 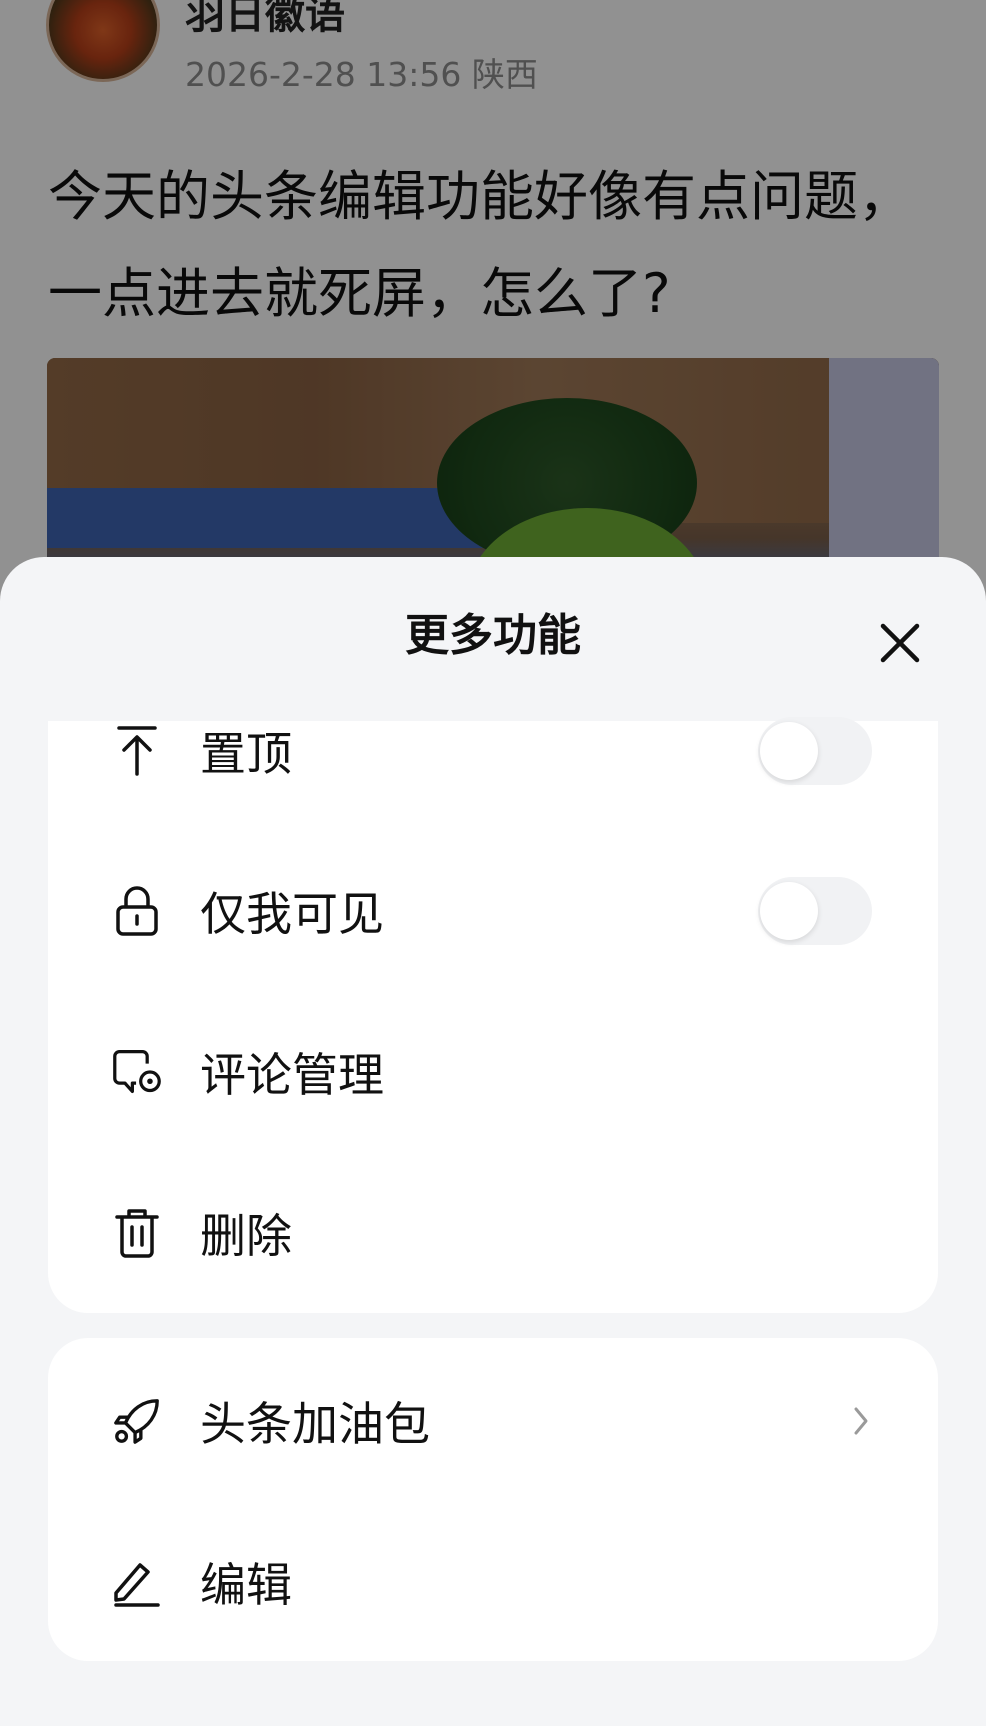 I want to click on lock-icon, so click(x=137, y=911).